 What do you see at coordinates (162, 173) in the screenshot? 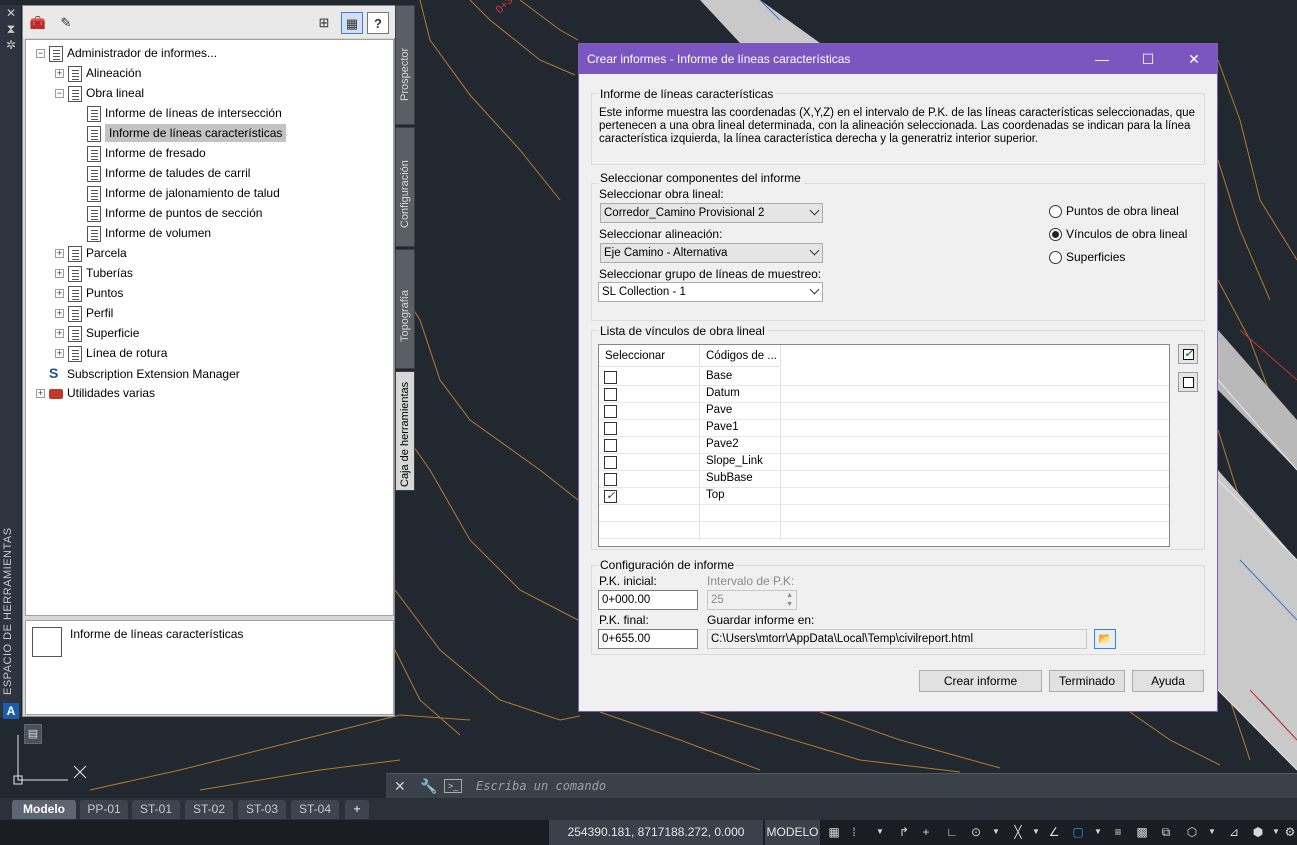
I see `tree-item: Informe de taludes de carril` at bounding box center [162, 173].